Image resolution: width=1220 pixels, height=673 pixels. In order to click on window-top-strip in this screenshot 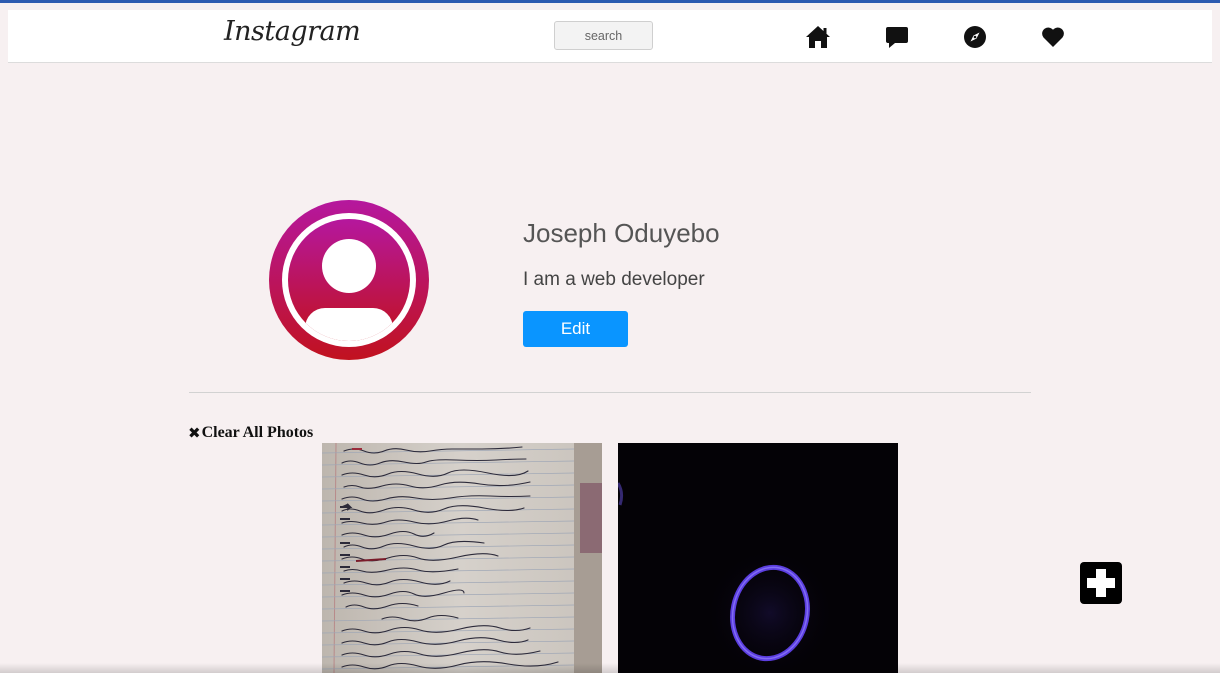, I will do `click(610, 1)`.